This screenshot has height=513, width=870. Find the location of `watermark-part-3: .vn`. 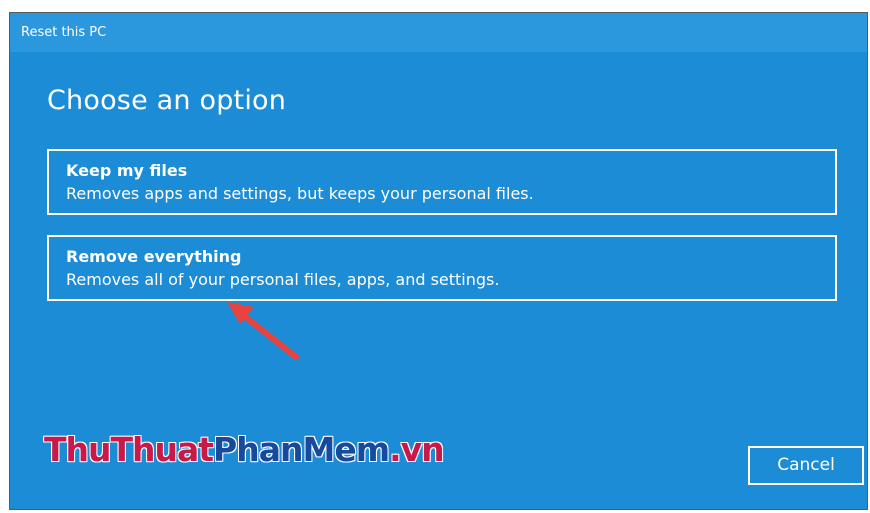

watermark-part-3: .vn is located at coordinates (417, 449).